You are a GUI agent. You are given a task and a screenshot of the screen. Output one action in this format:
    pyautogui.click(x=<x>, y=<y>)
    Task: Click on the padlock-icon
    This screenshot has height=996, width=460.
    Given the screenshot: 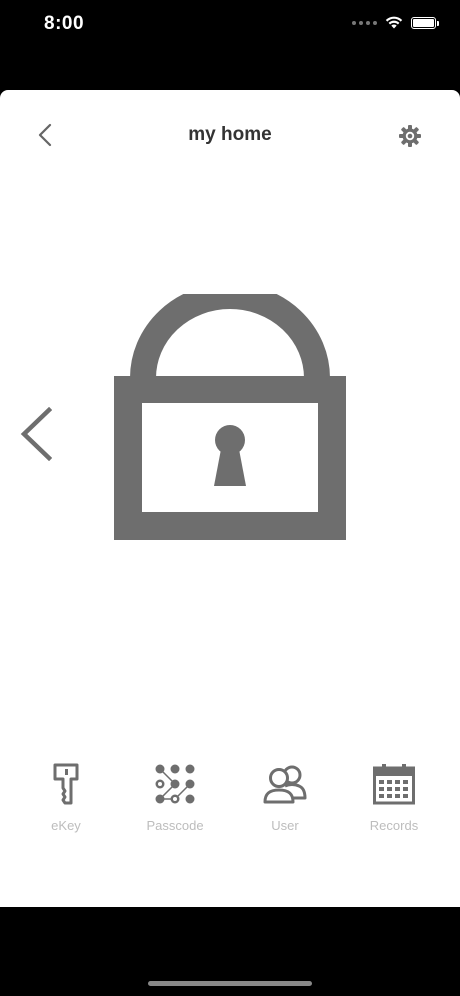 What is the action you would take?
    pyautogui.click(x=230, y=411)
    